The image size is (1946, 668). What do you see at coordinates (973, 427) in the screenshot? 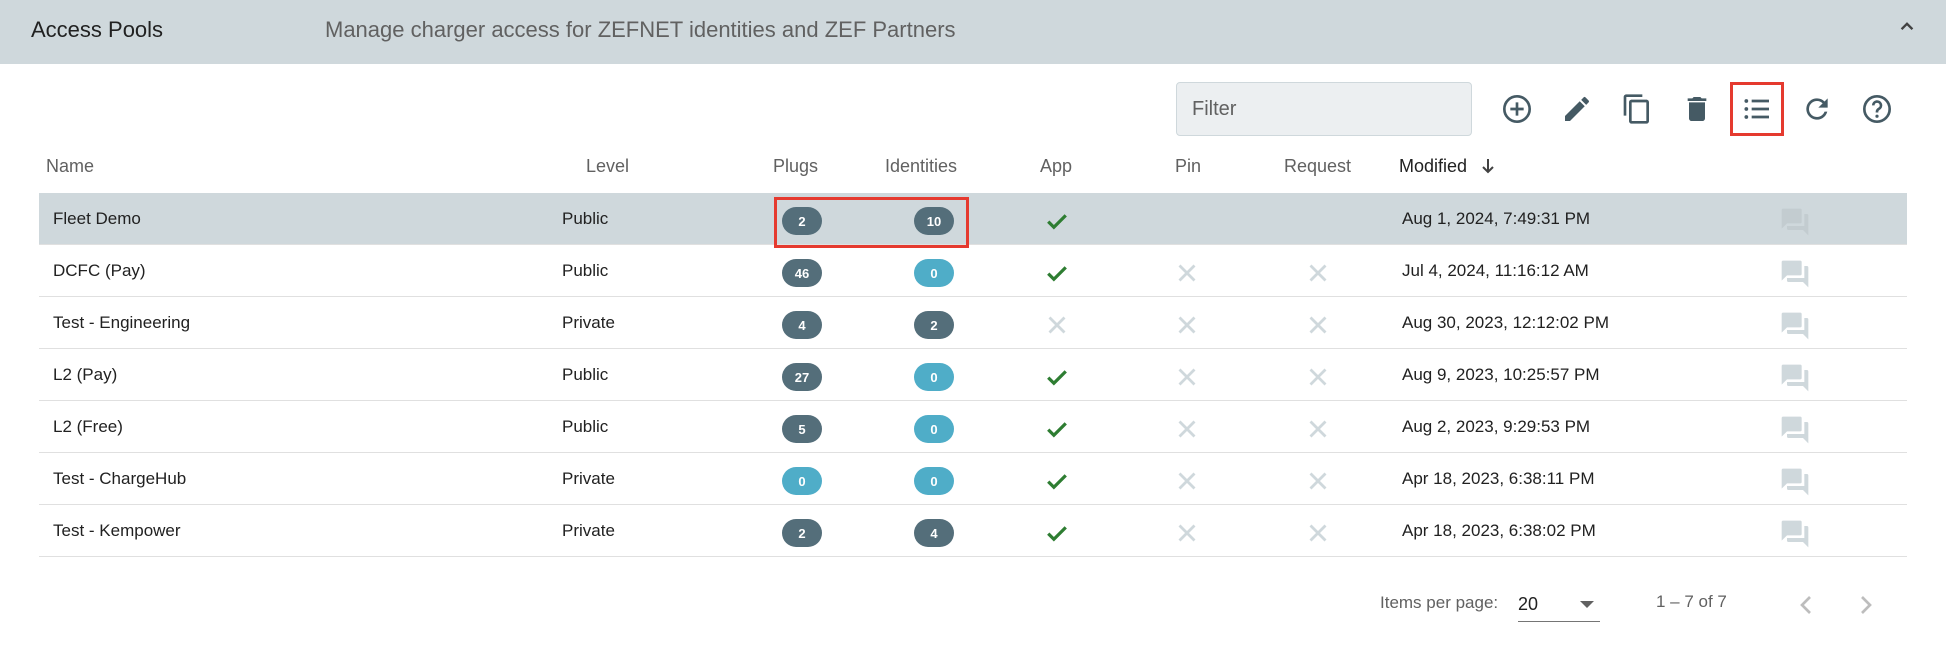
I see `table-row: L2 (Free) Public 5 0 Aug 2, 2023, 9:29:53 PM` at bounding box center [973, 427].